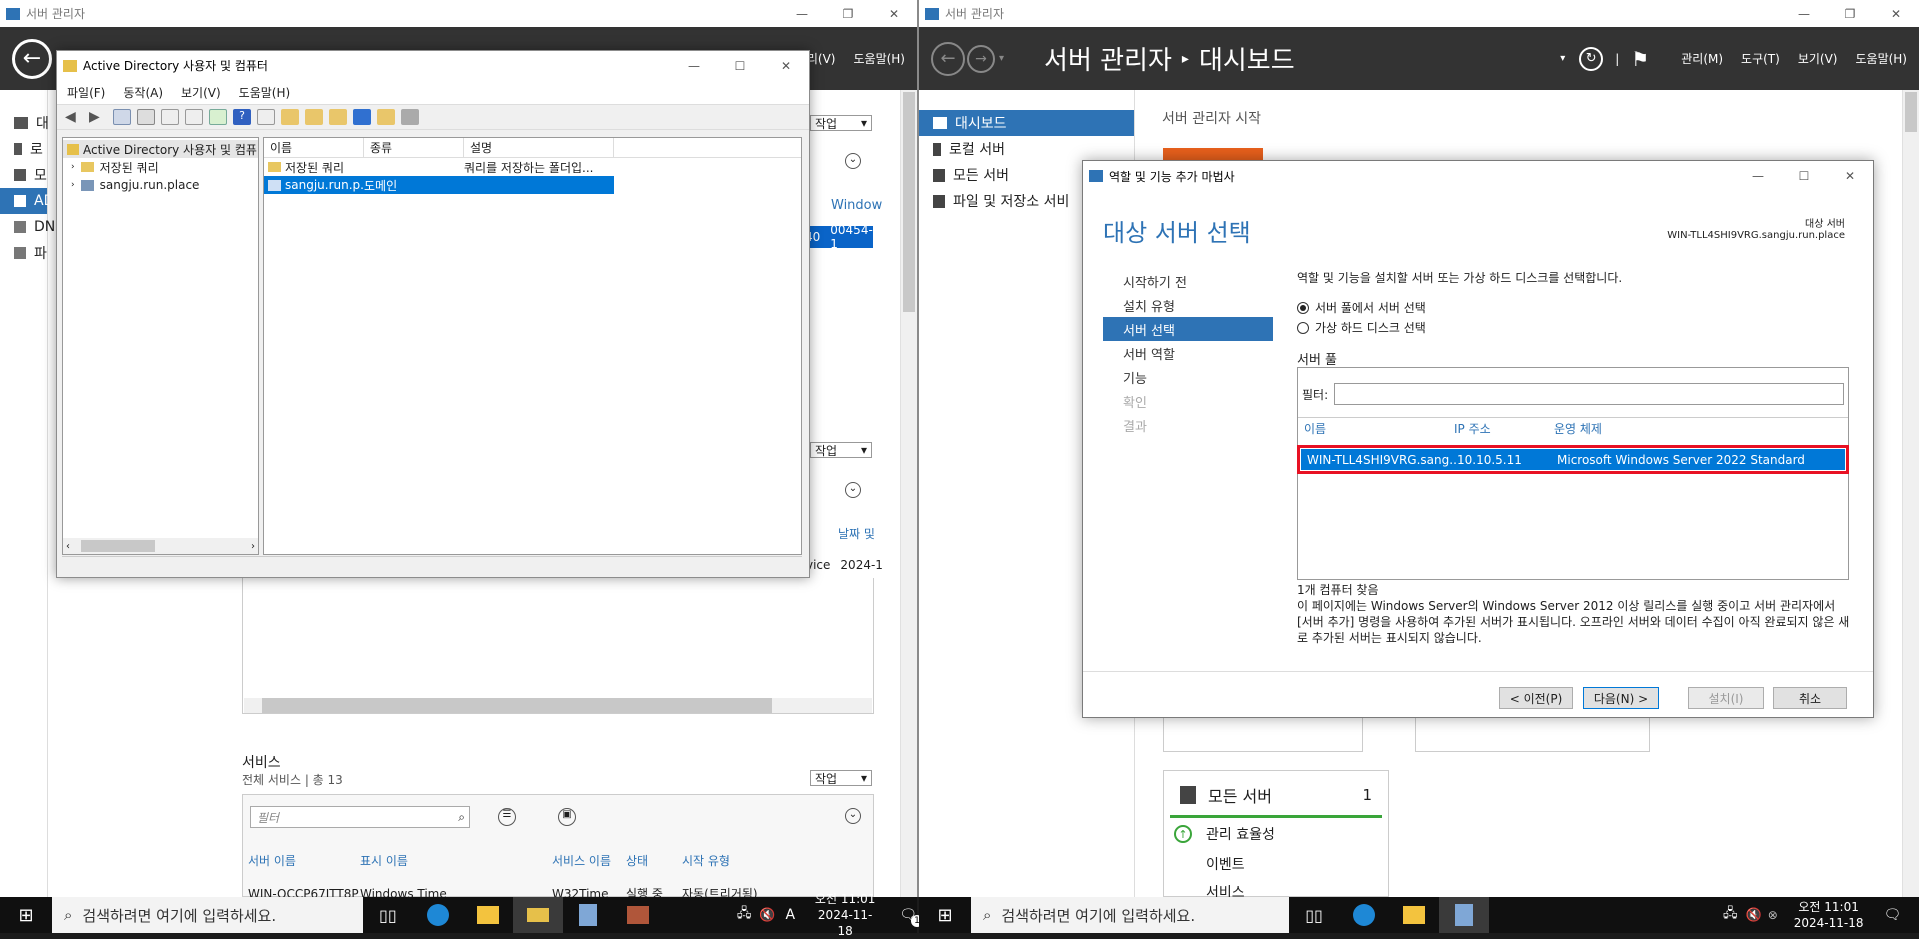  I want to click on ad-menu-view: 보기(V), so click(201, 92).